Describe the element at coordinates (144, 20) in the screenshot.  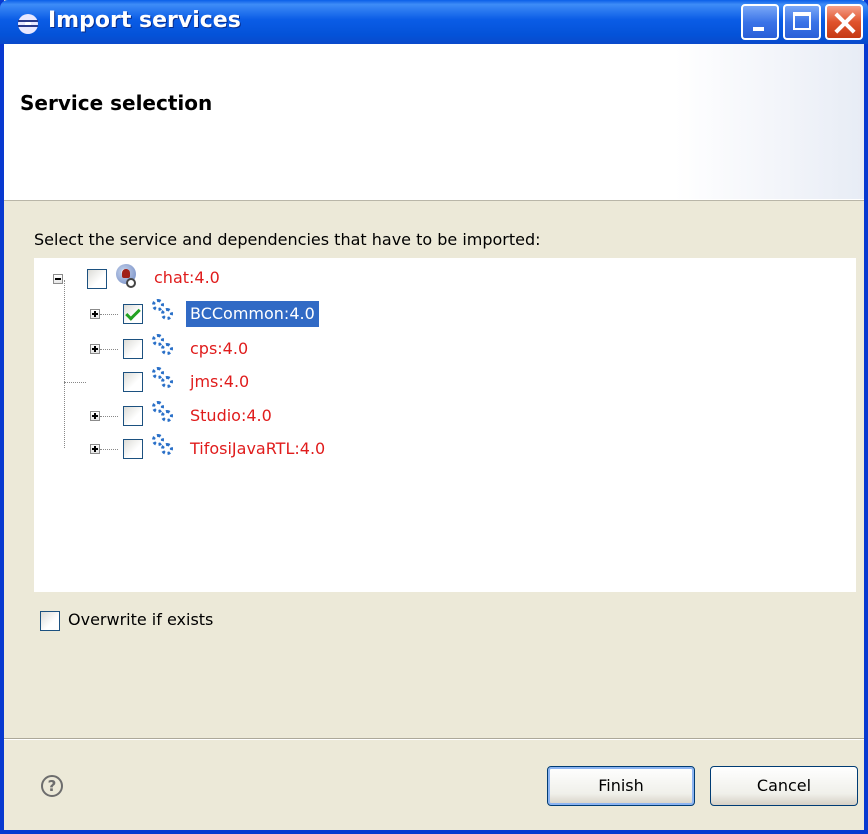
I see `window-title: Import services` at that location.